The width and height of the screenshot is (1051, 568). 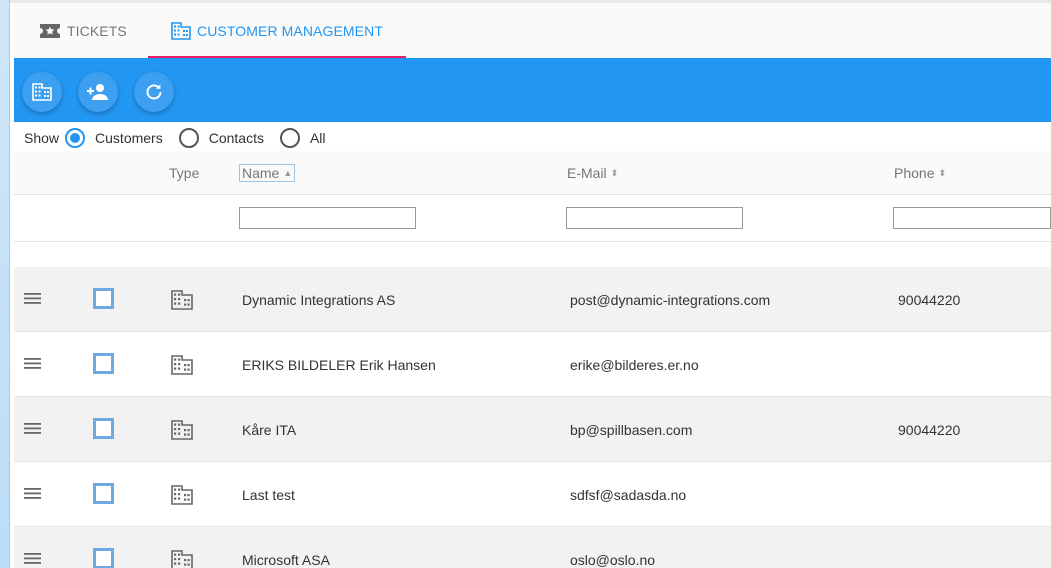 What do you see at coordinates (268, 494) in the screenshot?
I see `row-name: Last test` at bounding box center [268, 494].